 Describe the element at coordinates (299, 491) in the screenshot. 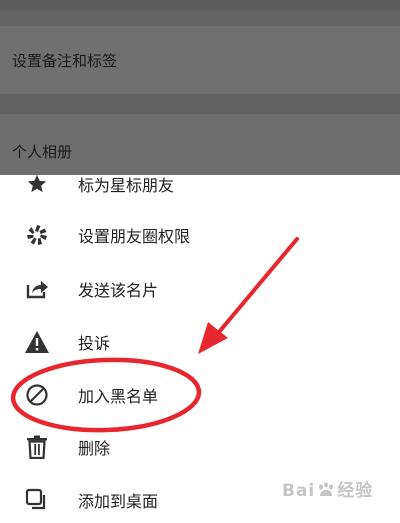

I see `watermark-text-left: Bai` at that location.